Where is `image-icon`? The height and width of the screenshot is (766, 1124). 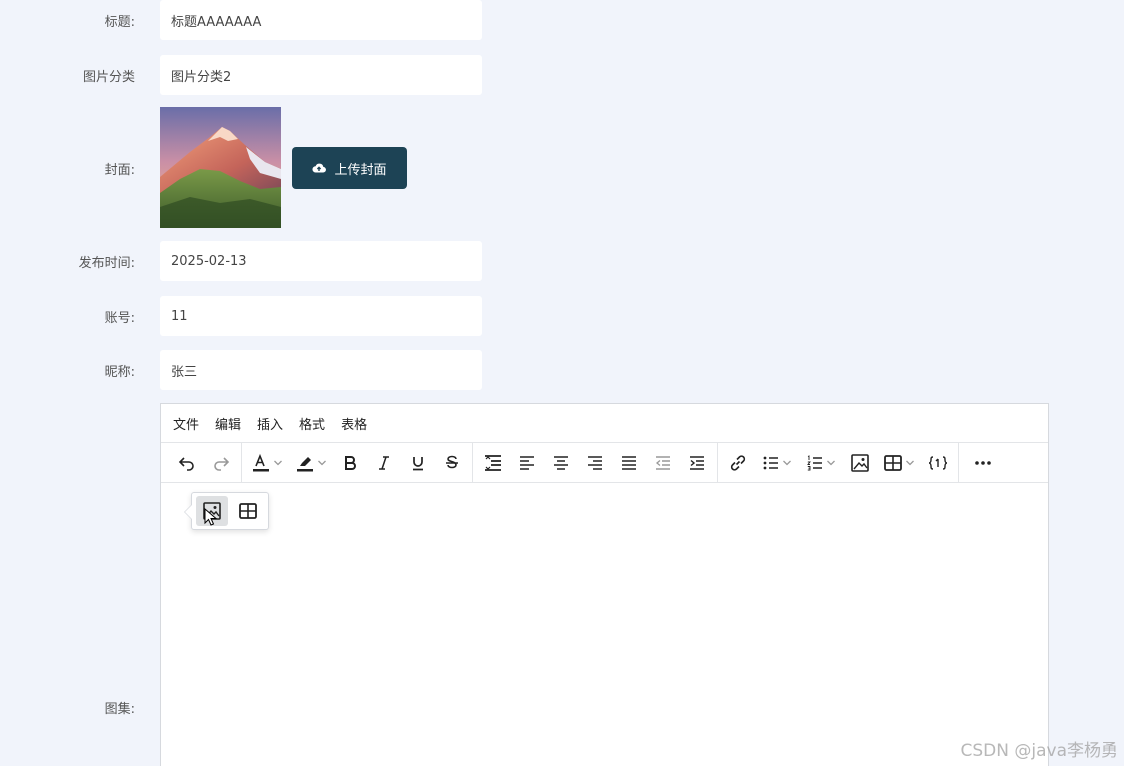 image-icon is located at coordinates (860, 462).